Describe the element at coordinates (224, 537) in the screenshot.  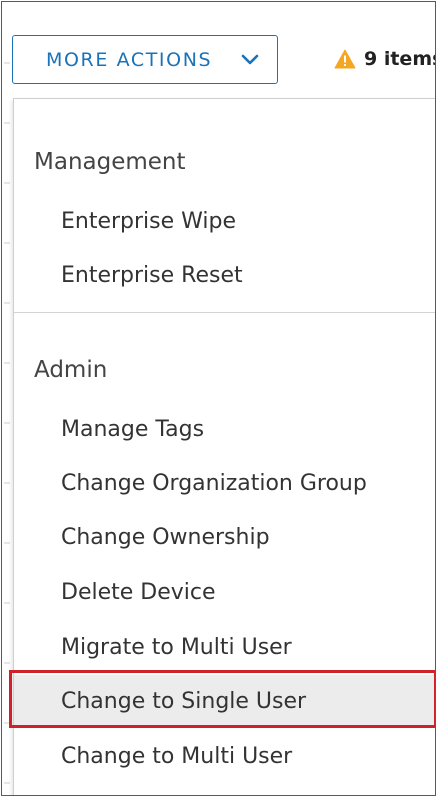
I see `menu-item-change-ownership: Change Ownership` at that location.